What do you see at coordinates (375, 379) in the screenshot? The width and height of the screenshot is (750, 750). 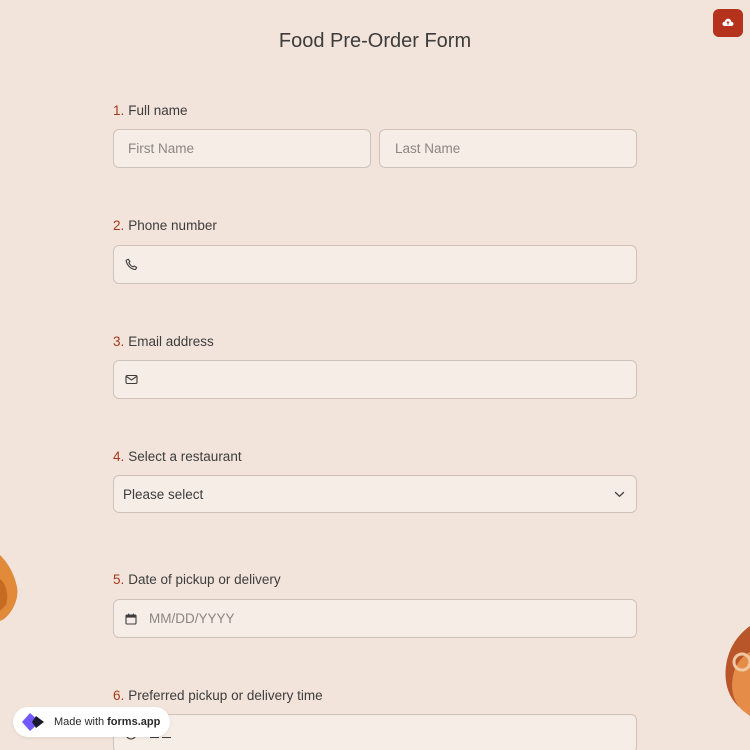 I see `email-input` at bounding box center [375, 379].